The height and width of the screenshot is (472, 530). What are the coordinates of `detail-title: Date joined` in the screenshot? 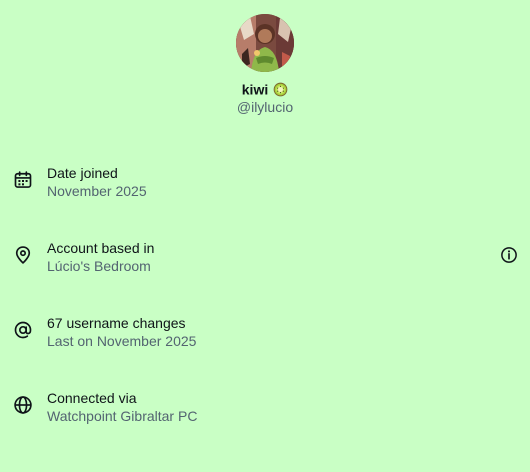 It's located at (82, 173).